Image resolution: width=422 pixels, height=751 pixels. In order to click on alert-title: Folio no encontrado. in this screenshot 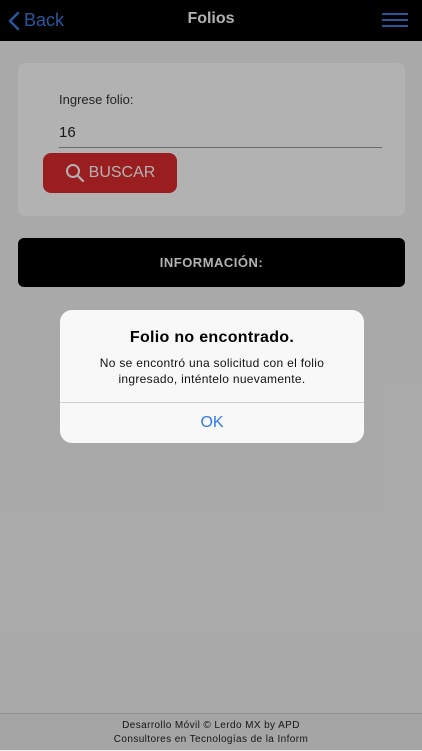, I will do `click(212, 337)`.